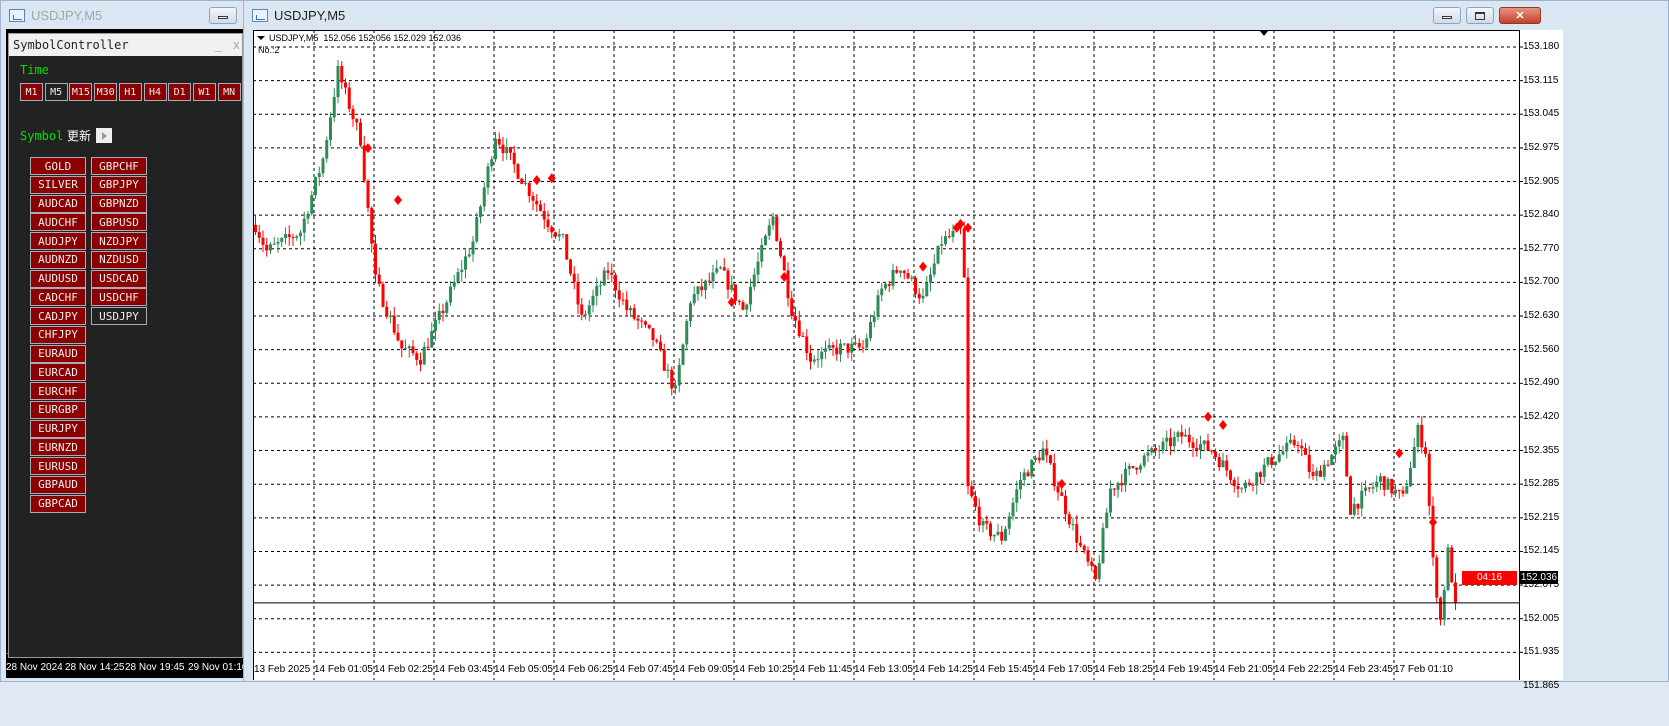  What do you see at coordinates (155, 92) in the screenshot?
I see `timeframe-button-h4: H4` at bounding box center [155, 92].